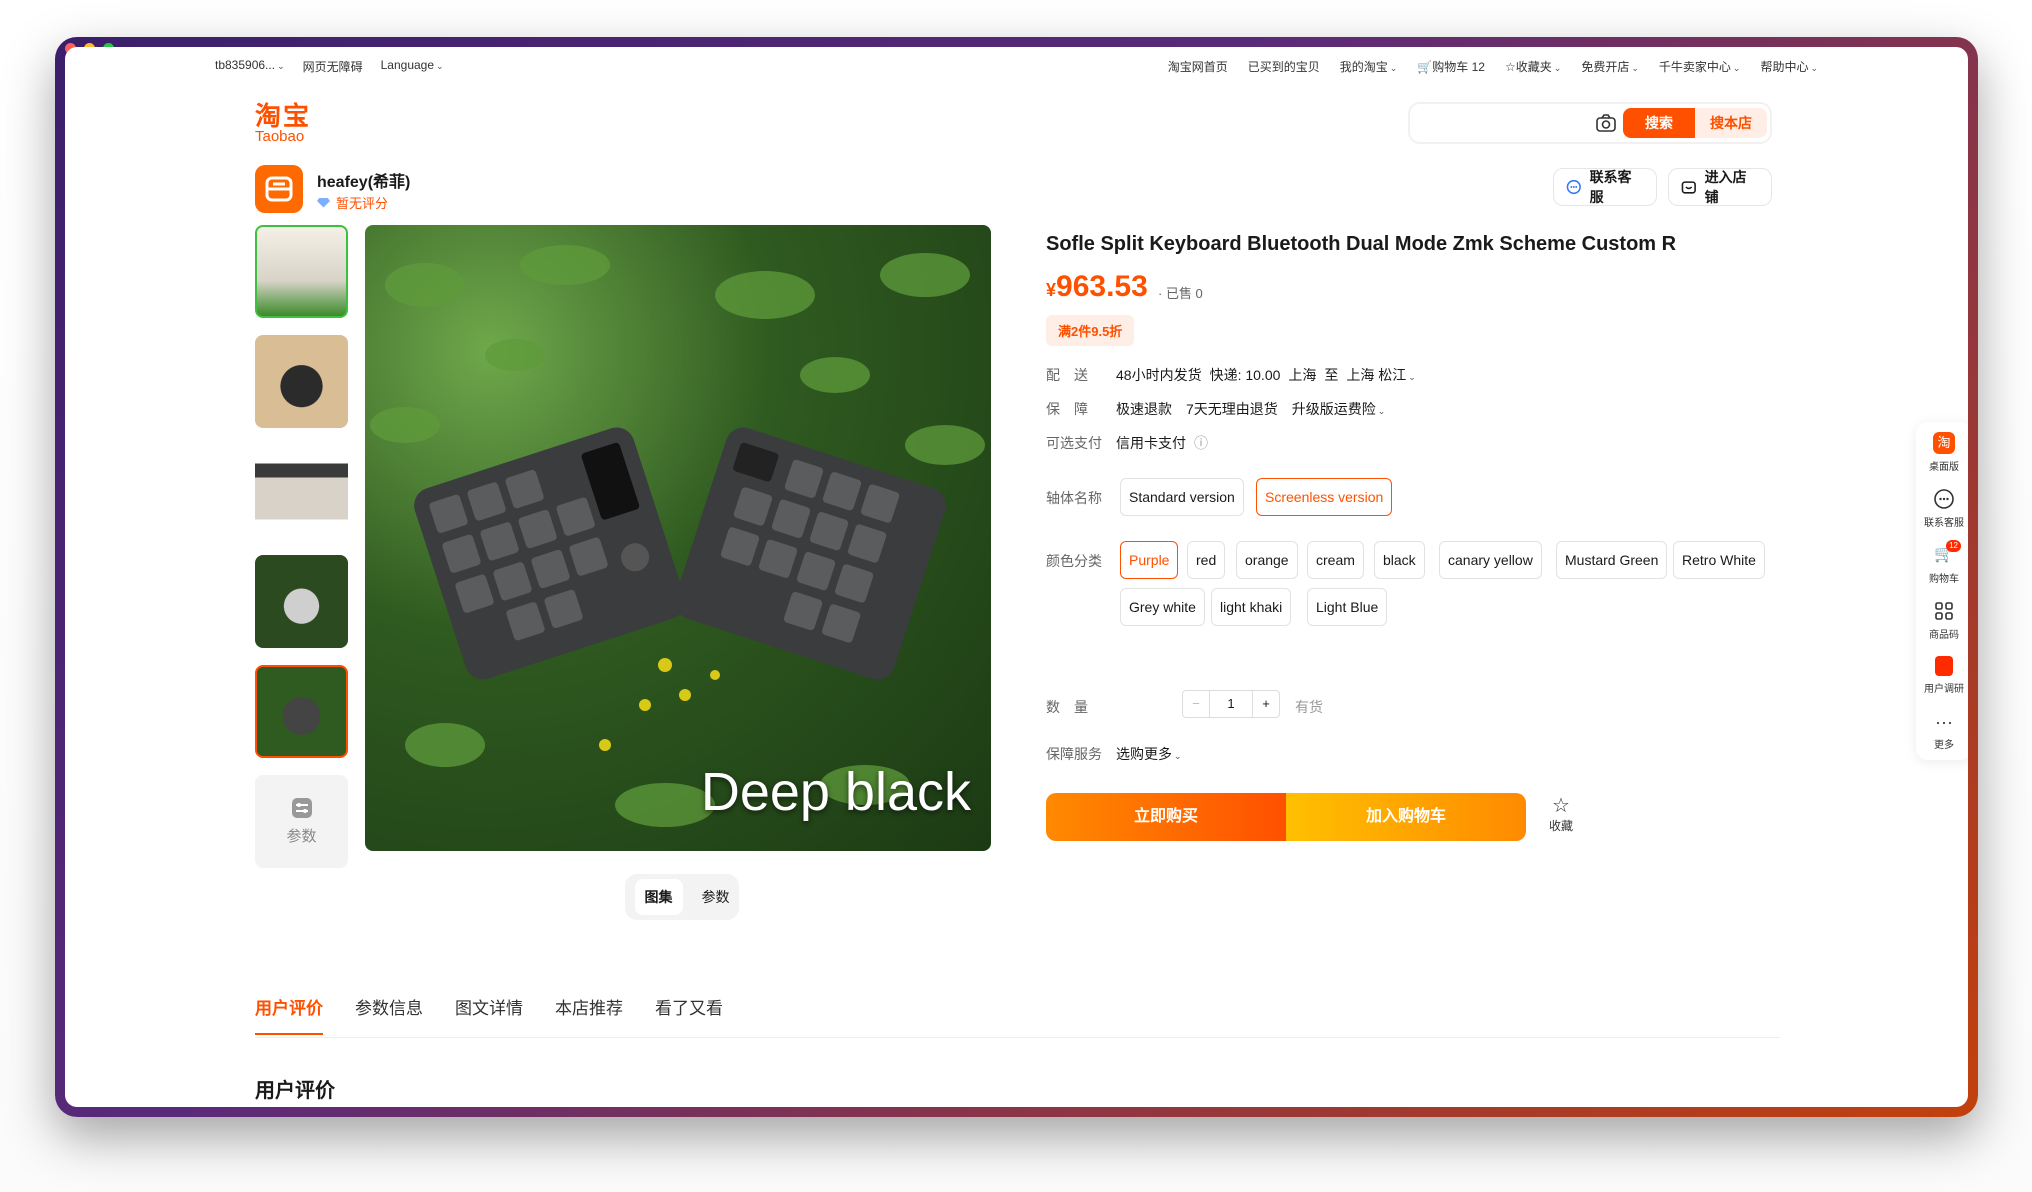 This screenshot has width=2032, height=1192. Describe the element at coordinates (323, 202) in the screenshot. I see `diamond-icon` at that location.